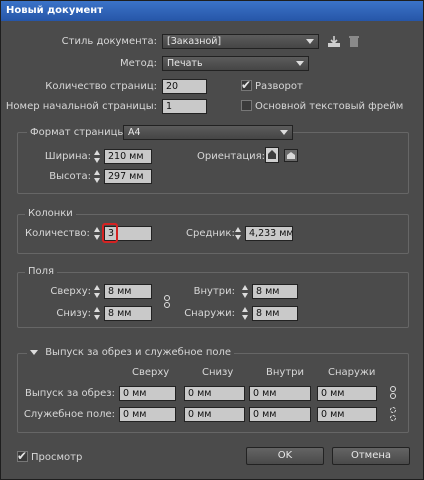  I want to click on bleed-row-label: Выпуск за обрез:, so click(69, 393).